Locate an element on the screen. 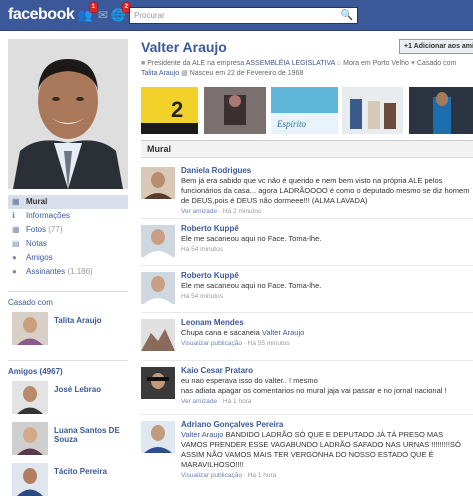 This screenshot has height=499, width=473. add-friend-button: +1 Adicionar aos amigos is located at coordinates (436, 46).